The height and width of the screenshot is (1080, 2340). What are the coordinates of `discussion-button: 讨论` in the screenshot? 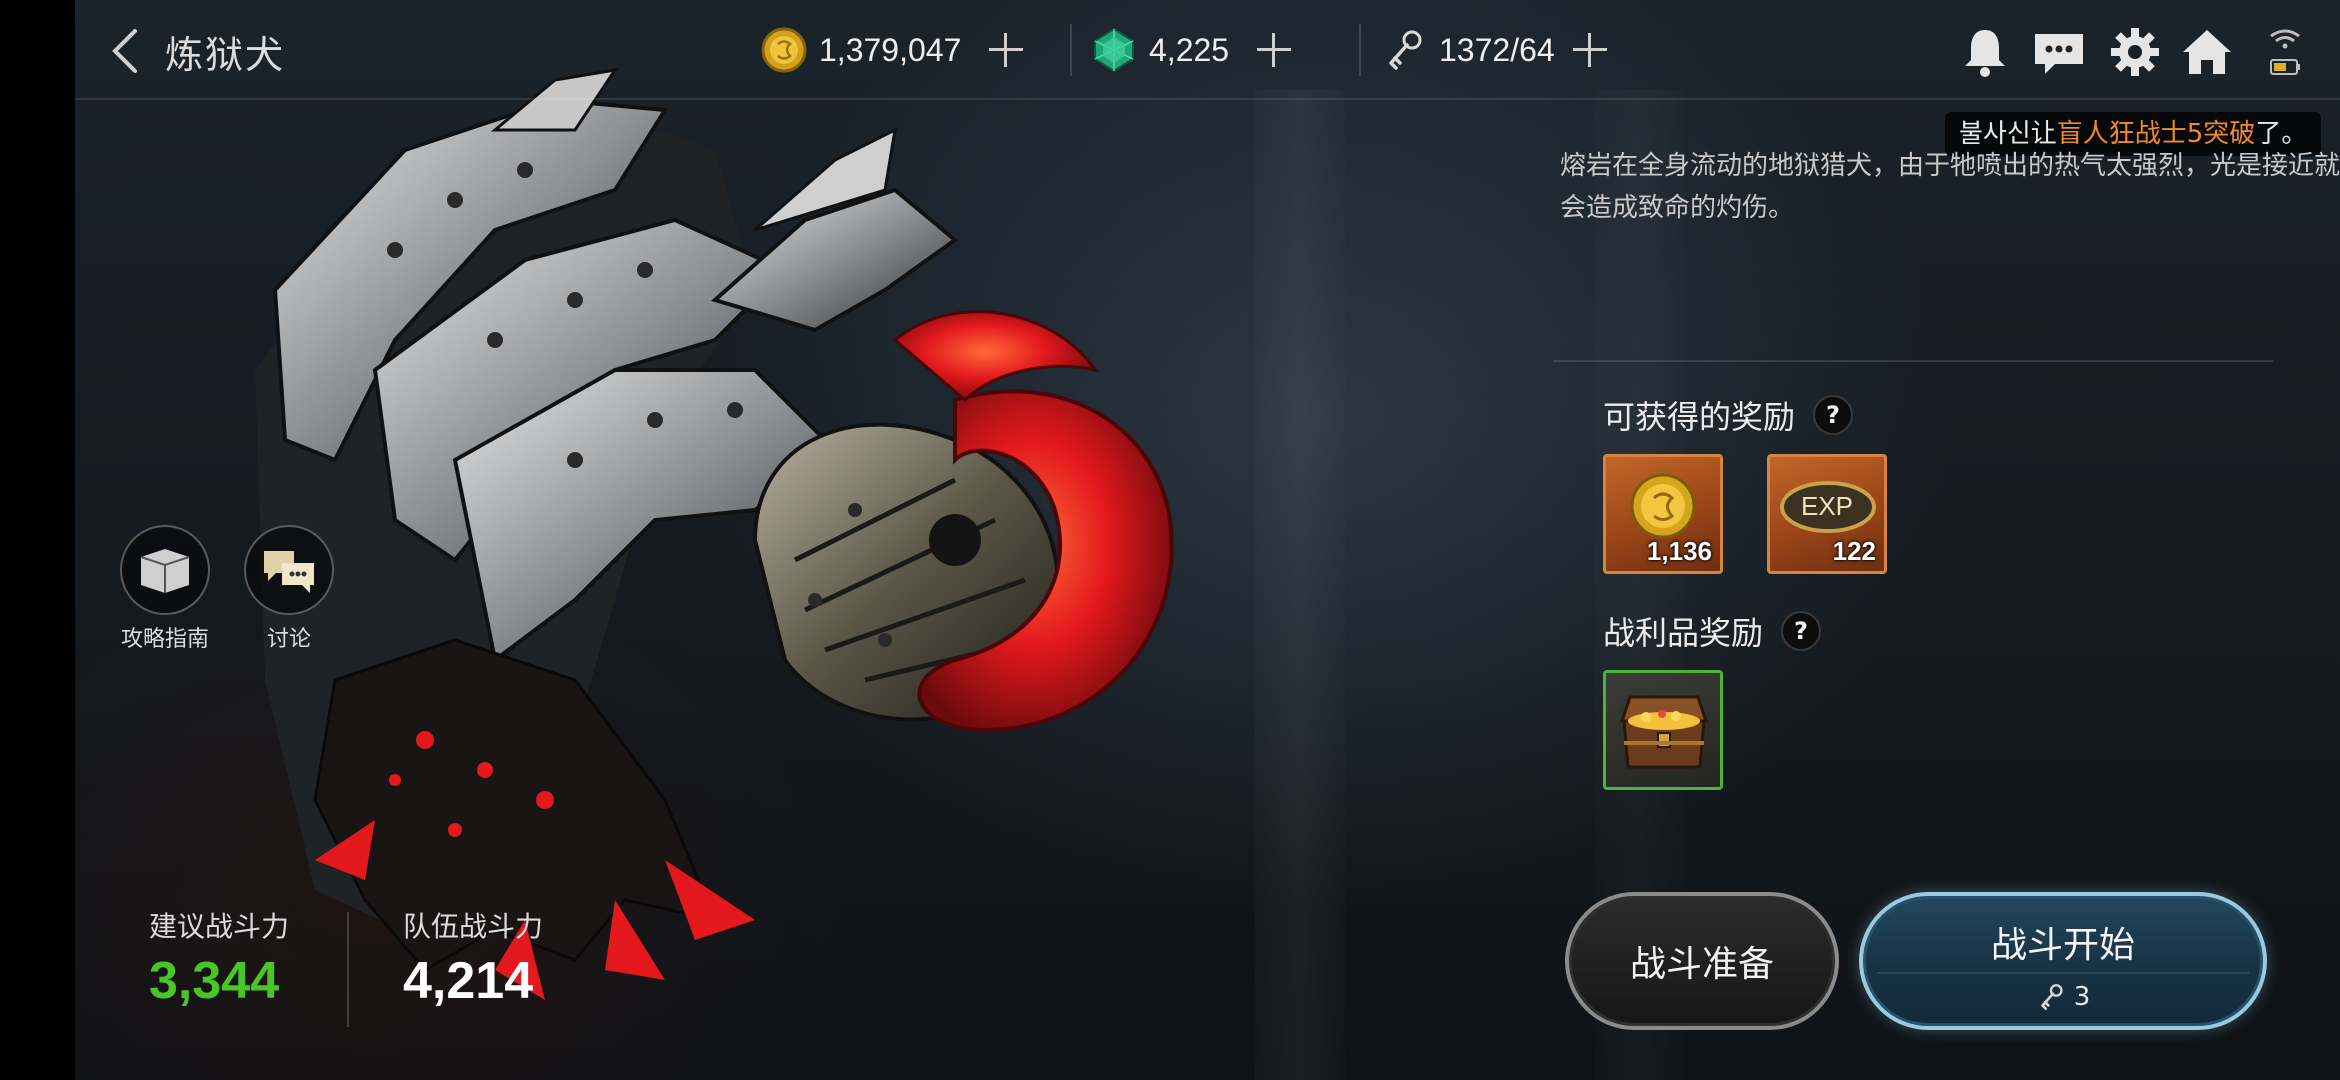 It's located at (289, 589).